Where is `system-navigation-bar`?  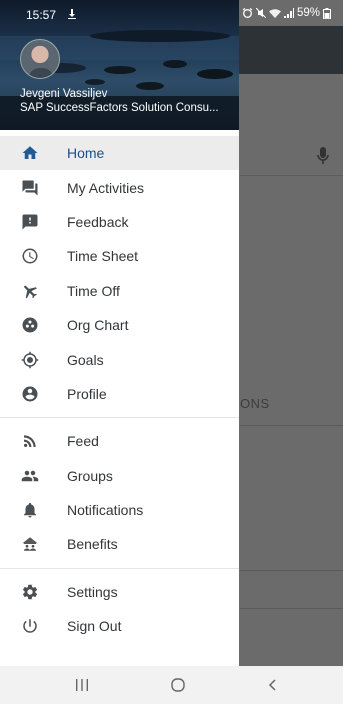 system-navigation-bar is located at coordinates (171, 685).